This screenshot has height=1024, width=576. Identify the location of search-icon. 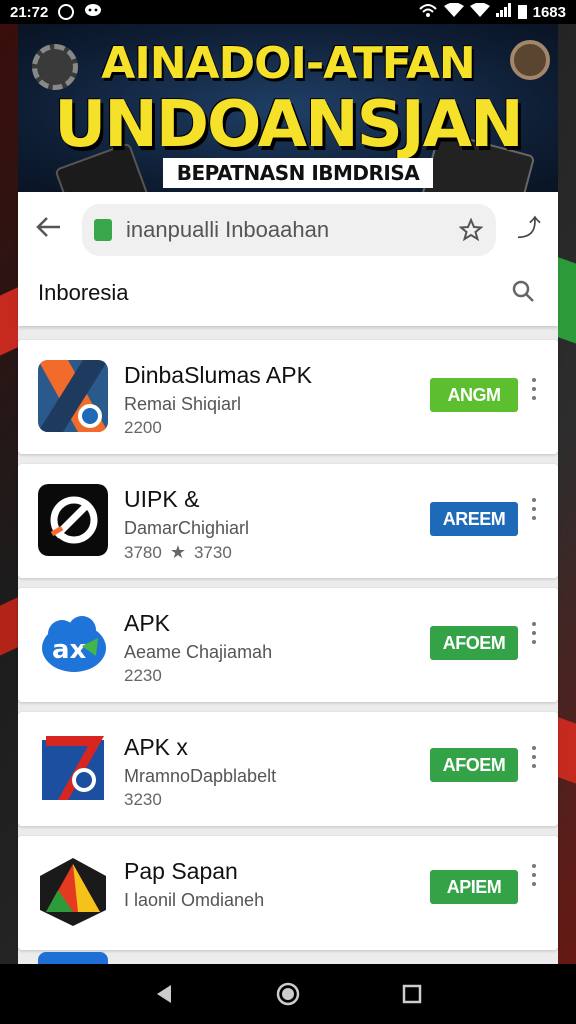
(523, 291).